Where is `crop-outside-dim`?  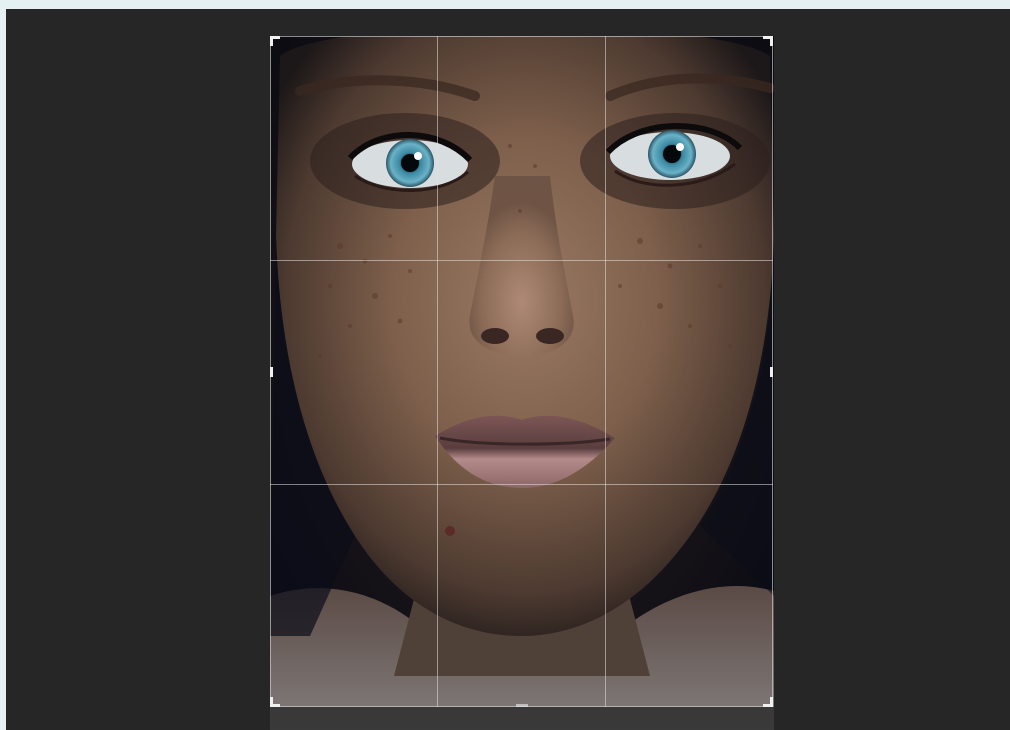
crop-outside-dim is located at coordinates (522, 718).